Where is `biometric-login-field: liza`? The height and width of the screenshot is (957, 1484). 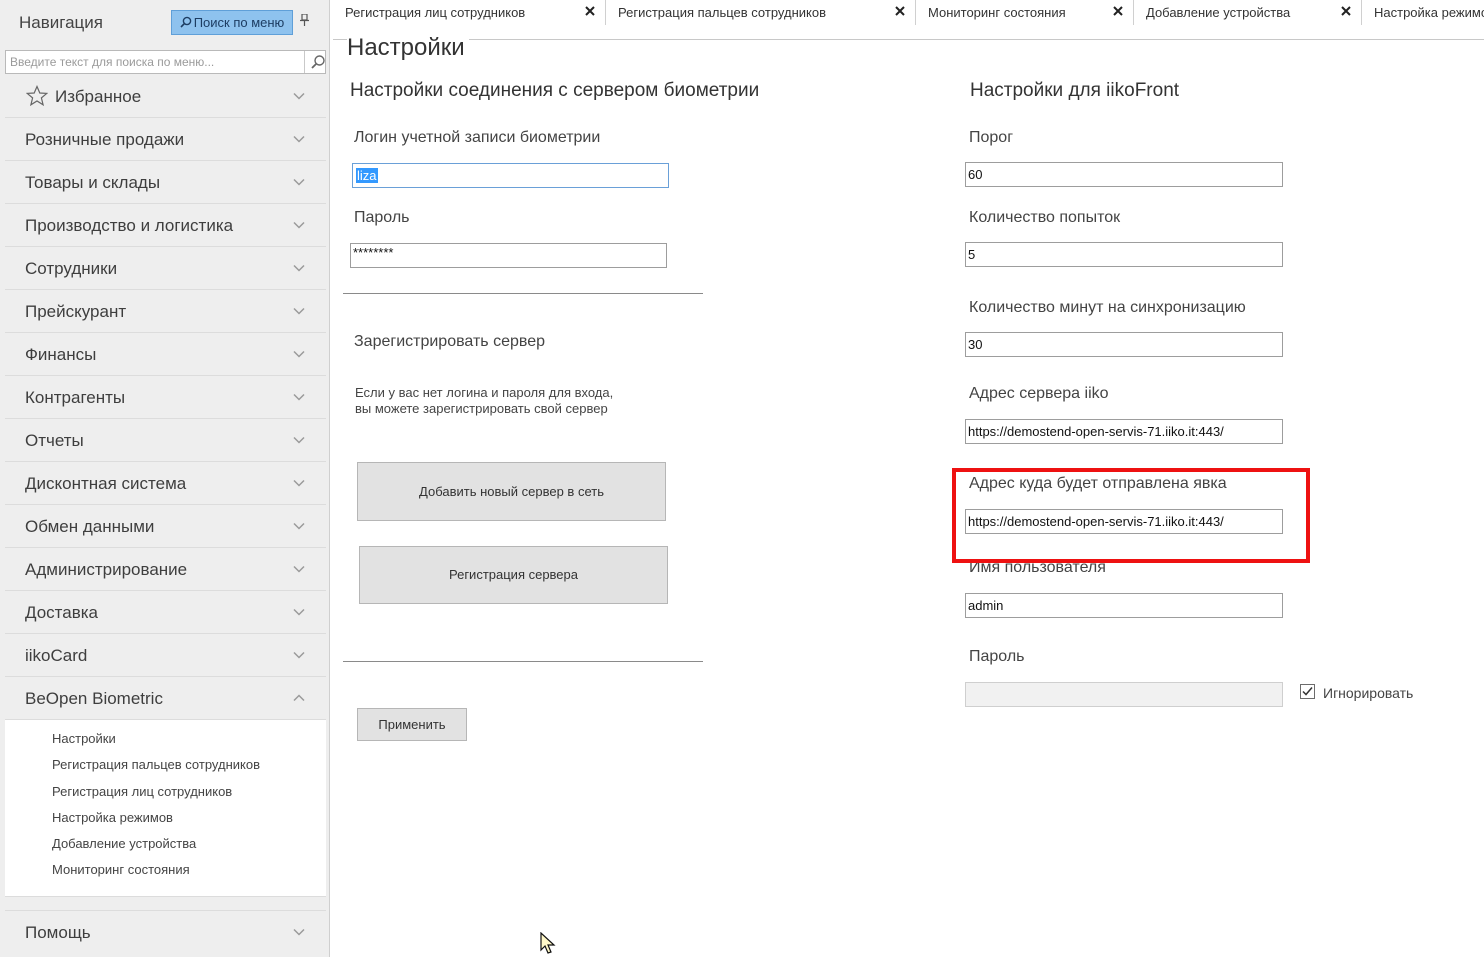 biometric-login-field: liza is located at coordinates (510, 175).